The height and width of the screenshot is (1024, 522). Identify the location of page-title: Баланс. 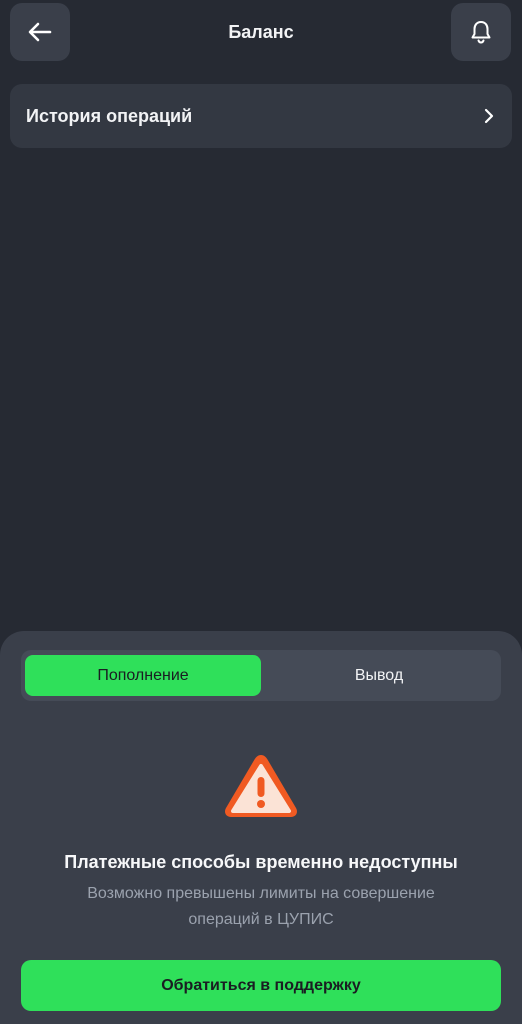
(261, 32).